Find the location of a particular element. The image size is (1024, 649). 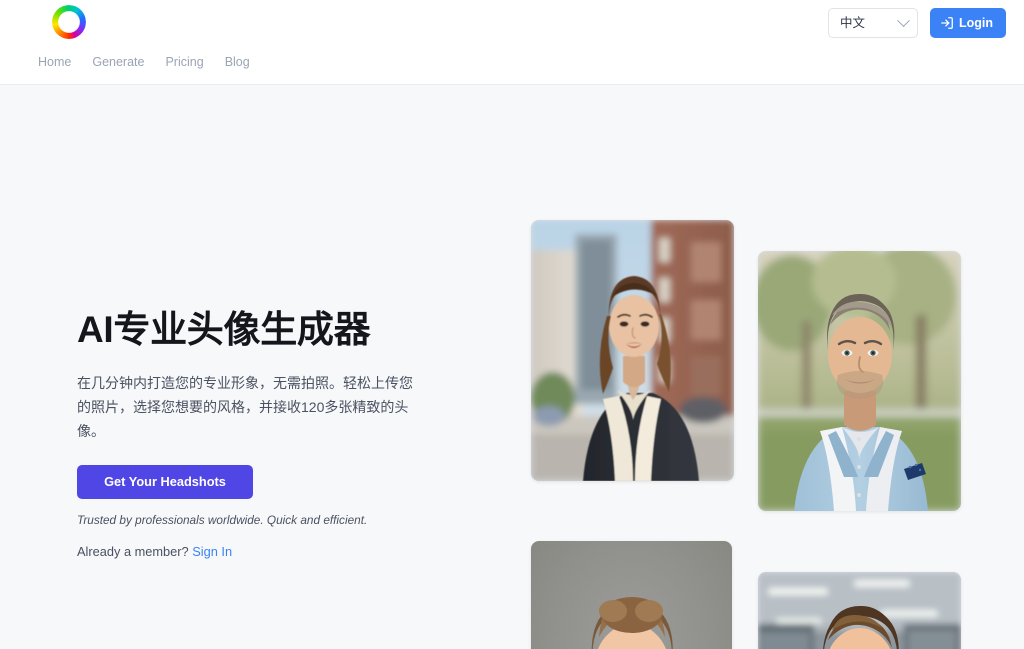

login-button-label: Login is located at coordinates (975, 22).